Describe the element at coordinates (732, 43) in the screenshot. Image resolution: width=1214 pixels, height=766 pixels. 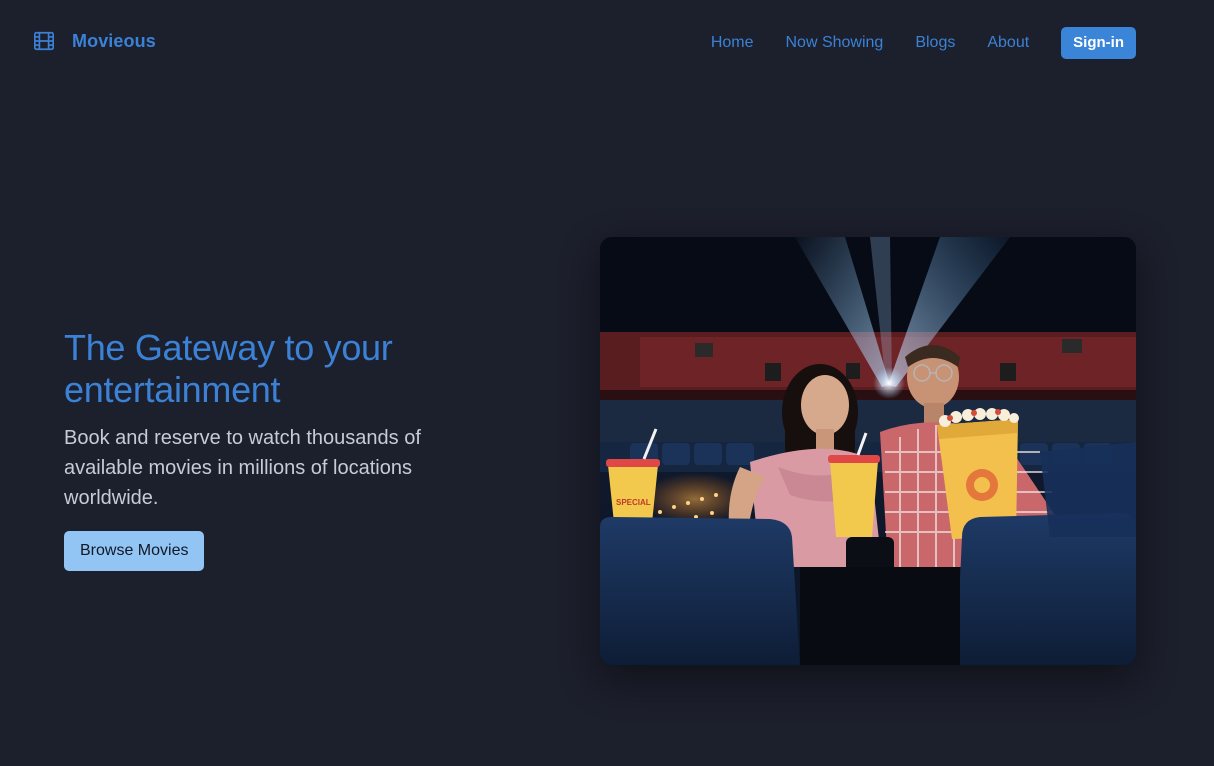
I see `nav-link-home: Home` at that location.